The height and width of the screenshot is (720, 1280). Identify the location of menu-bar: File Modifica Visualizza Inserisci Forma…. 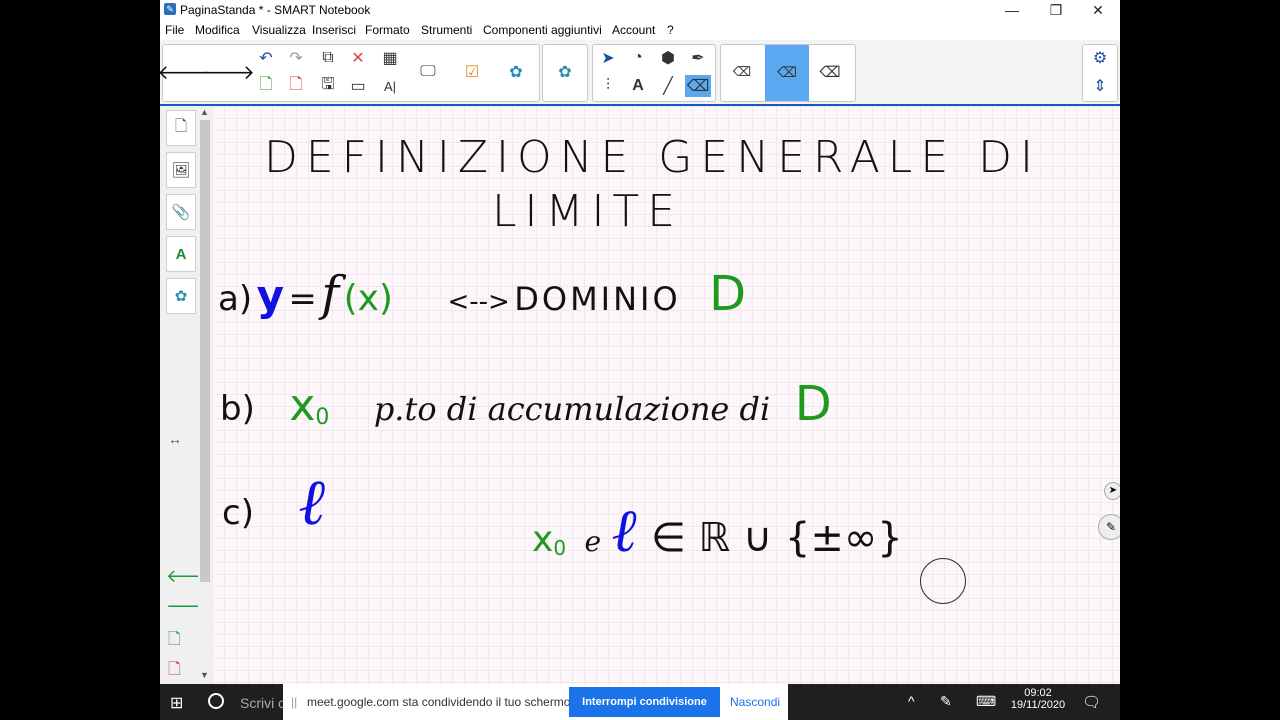
(640, 30).